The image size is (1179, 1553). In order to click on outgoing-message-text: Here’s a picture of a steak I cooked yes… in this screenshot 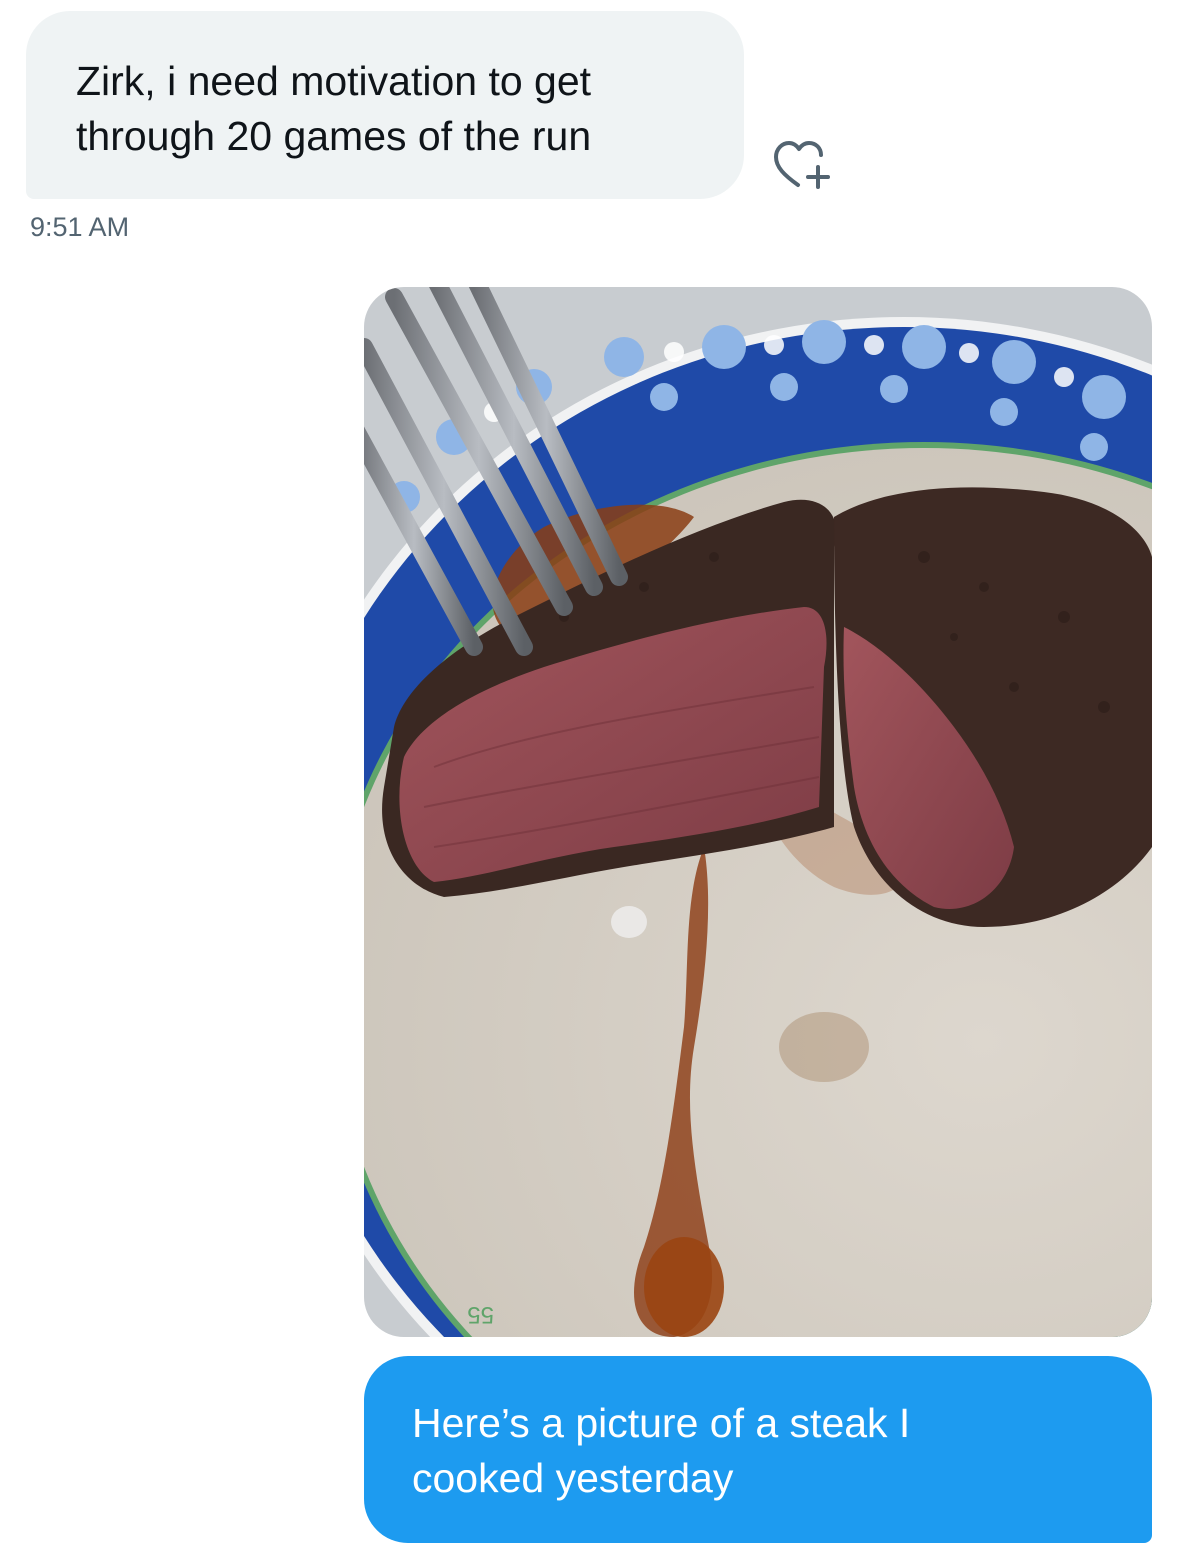, I will do `click(661, 1450)`.